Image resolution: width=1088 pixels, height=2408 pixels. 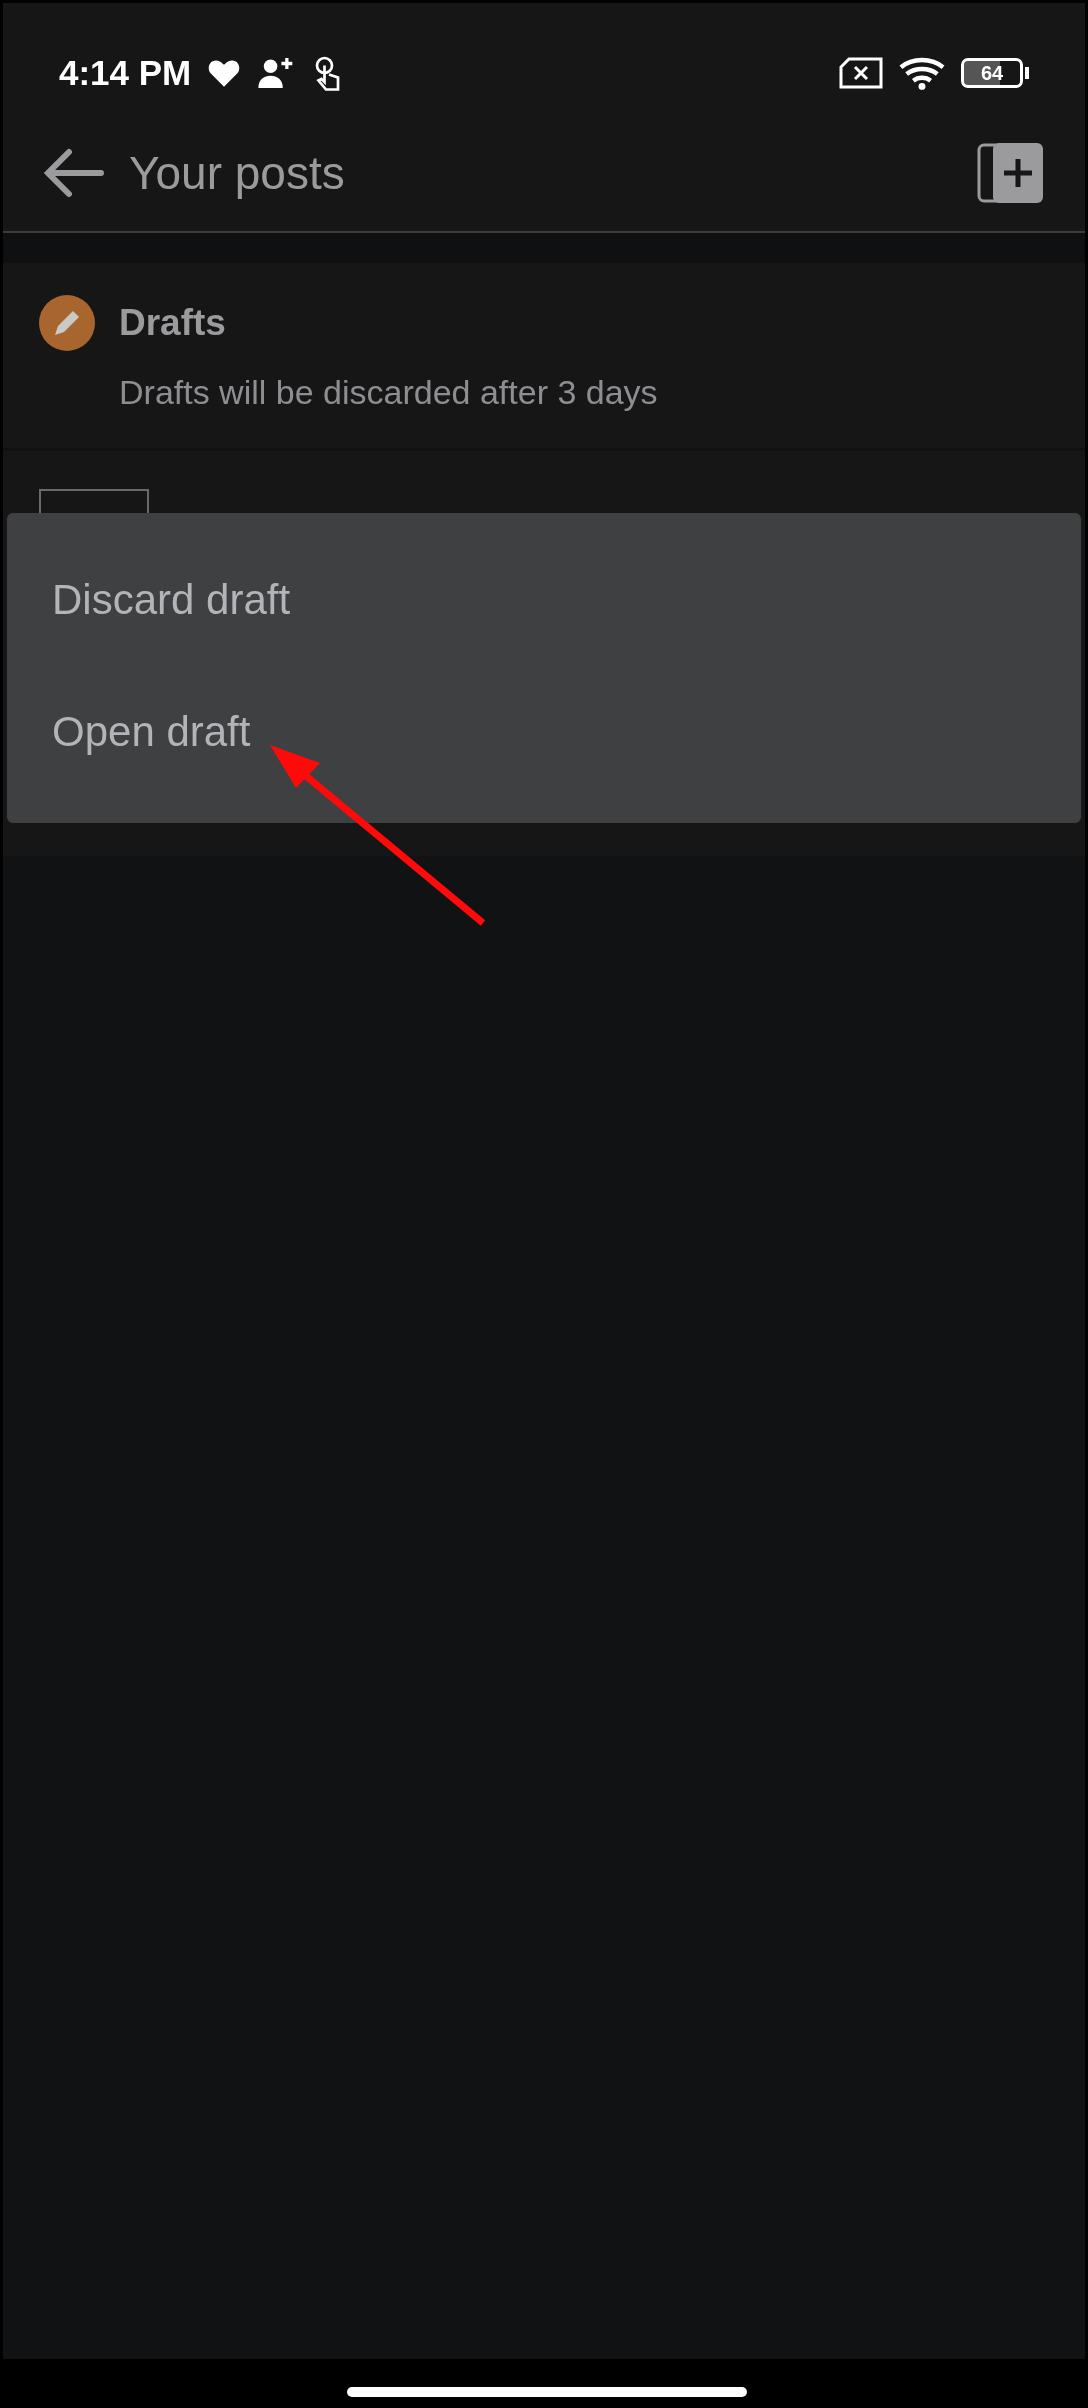 I want to click on pencil-icon, so click(x=67, y=323).